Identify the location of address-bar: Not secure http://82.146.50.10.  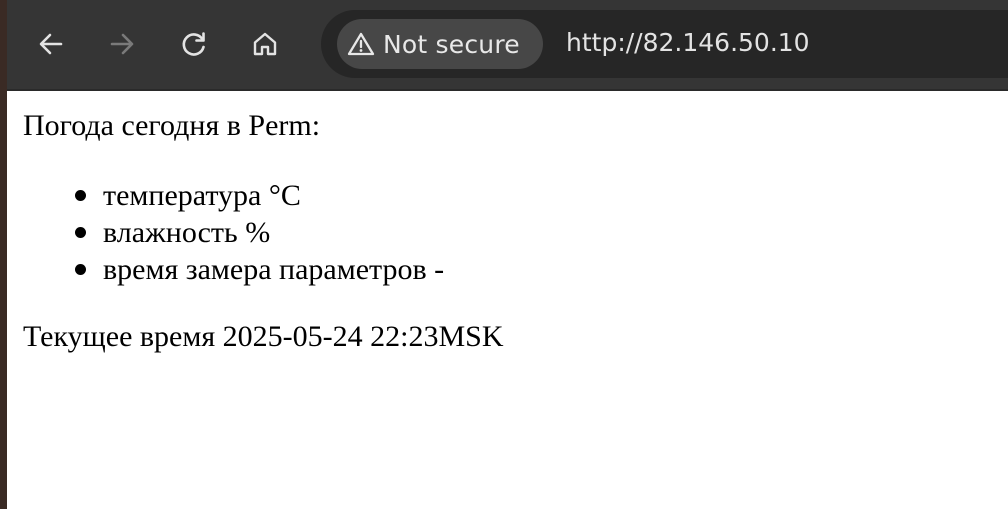
(664, 44).